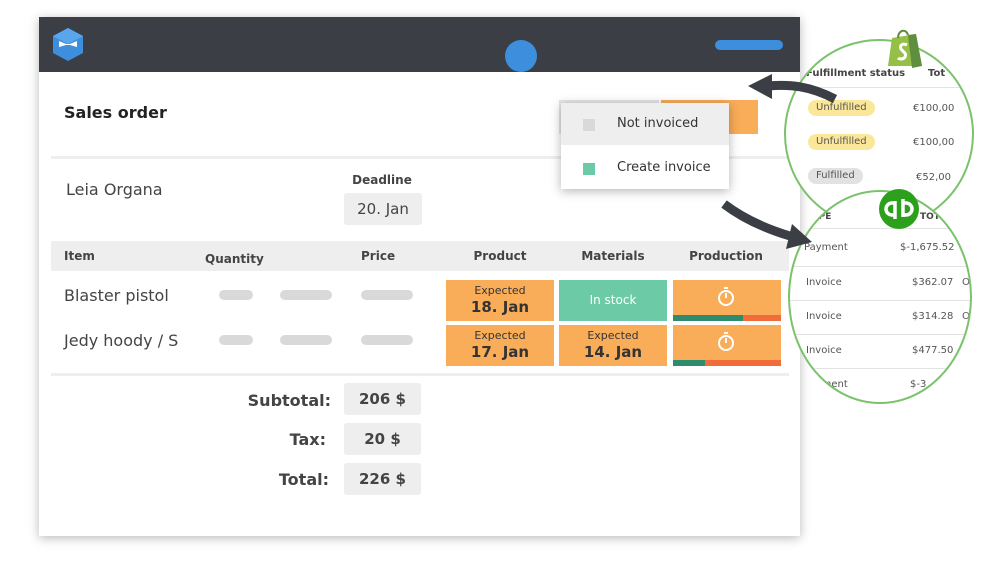 The width and height of the screenshot is (1000, 574). I want to click on menu-item-create-invoice: Create invoice, so click(645, 168).